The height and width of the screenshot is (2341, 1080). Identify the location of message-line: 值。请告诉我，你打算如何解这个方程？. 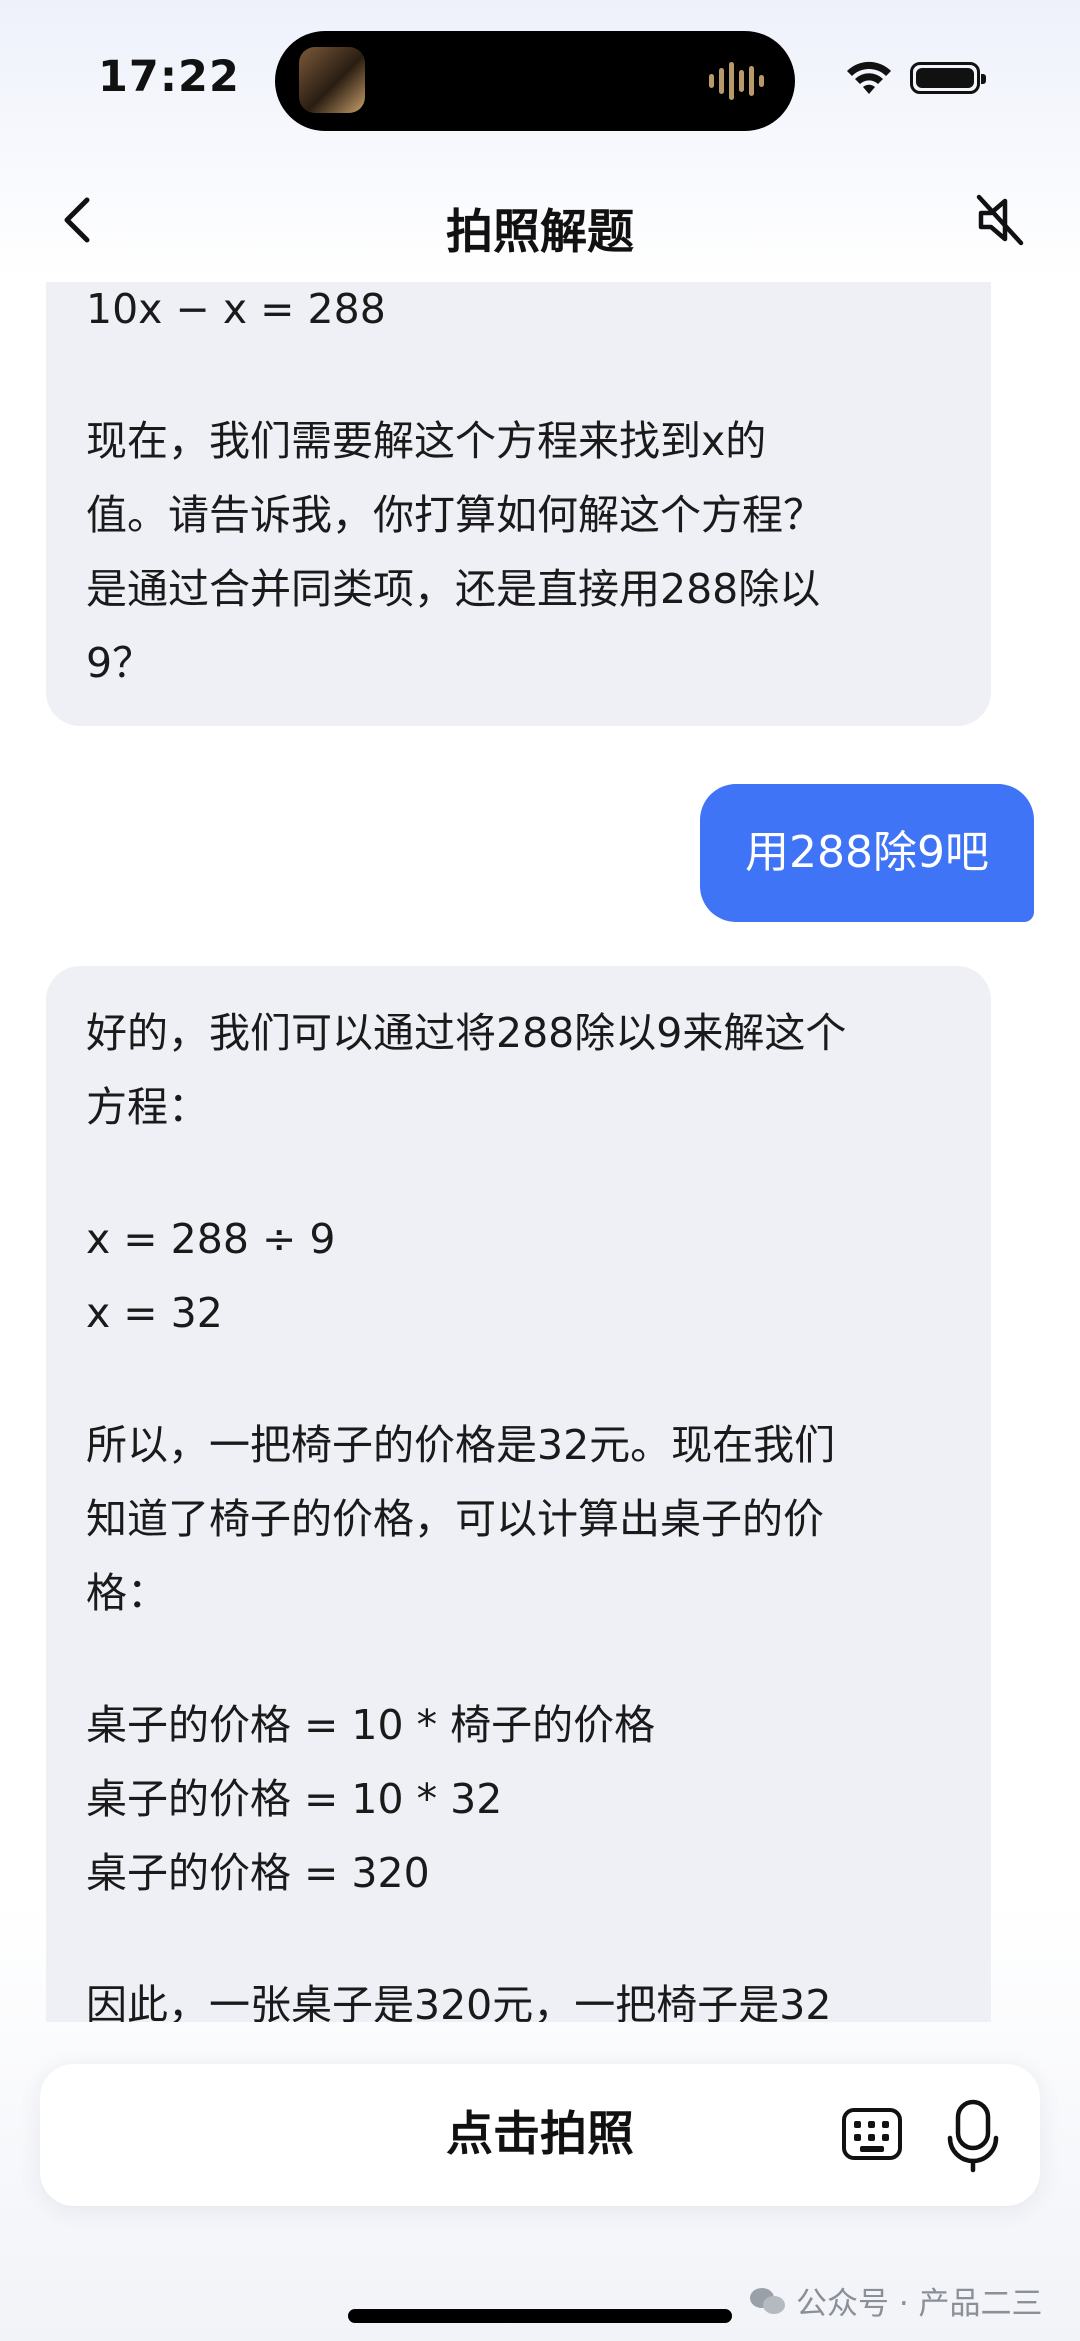
(455, 515).